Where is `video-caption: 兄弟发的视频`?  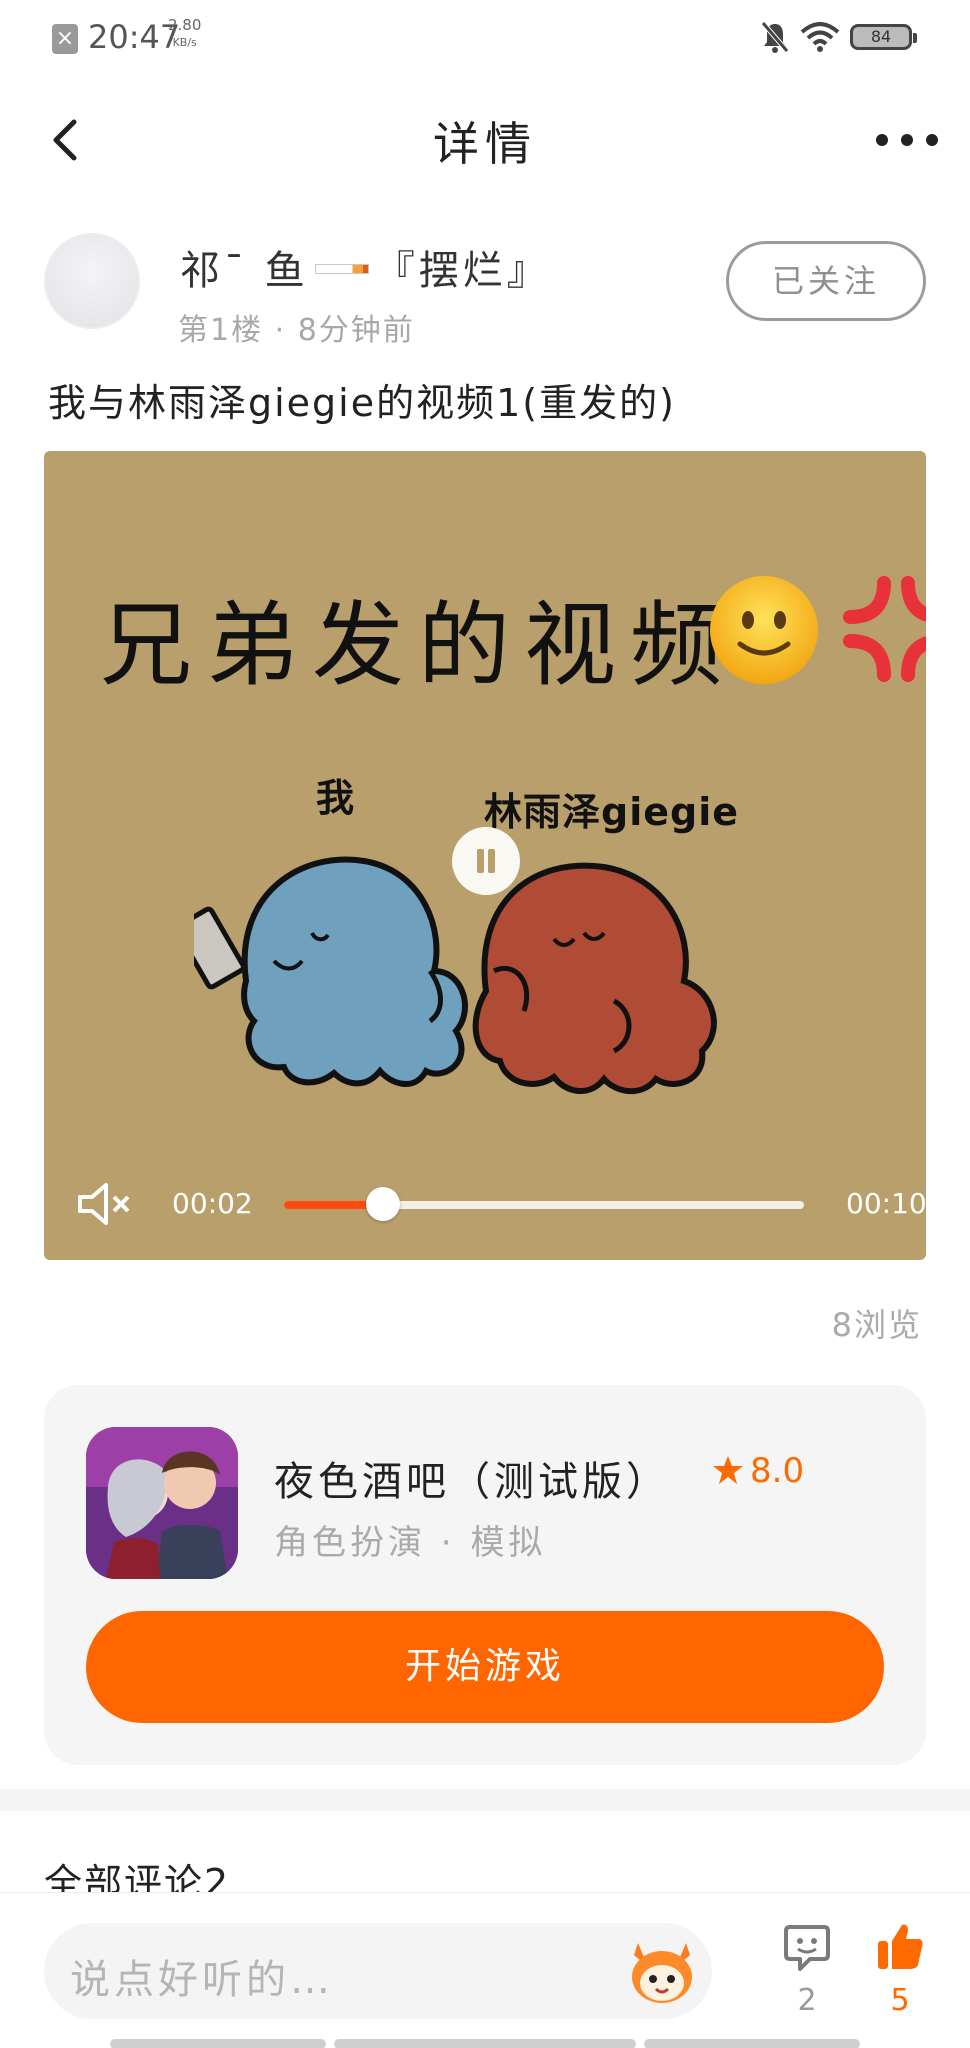
video-caption: 兄弟发的视频 is located at coordinates (418, 645).